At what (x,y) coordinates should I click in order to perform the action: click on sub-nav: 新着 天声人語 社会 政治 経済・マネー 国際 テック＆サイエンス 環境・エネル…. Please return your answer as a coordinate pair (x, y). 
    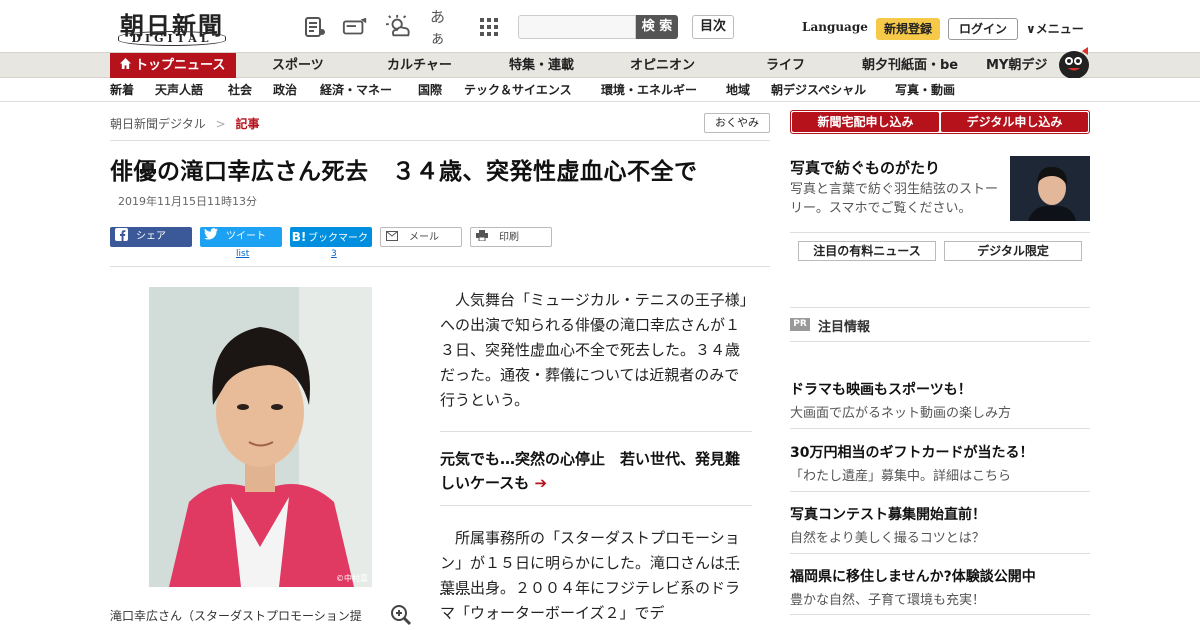
    Looking at the image, I should click on (600, 90).